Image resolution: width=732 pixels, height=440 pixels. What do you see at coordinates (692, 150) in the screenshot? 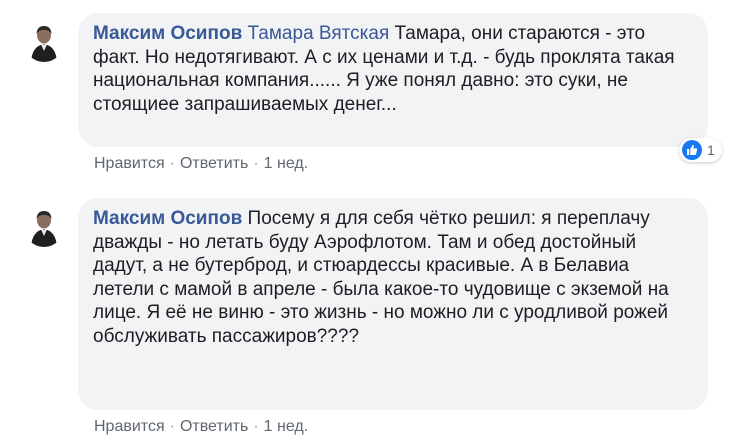
I see `like-icon` at bounding box center [692, 150].